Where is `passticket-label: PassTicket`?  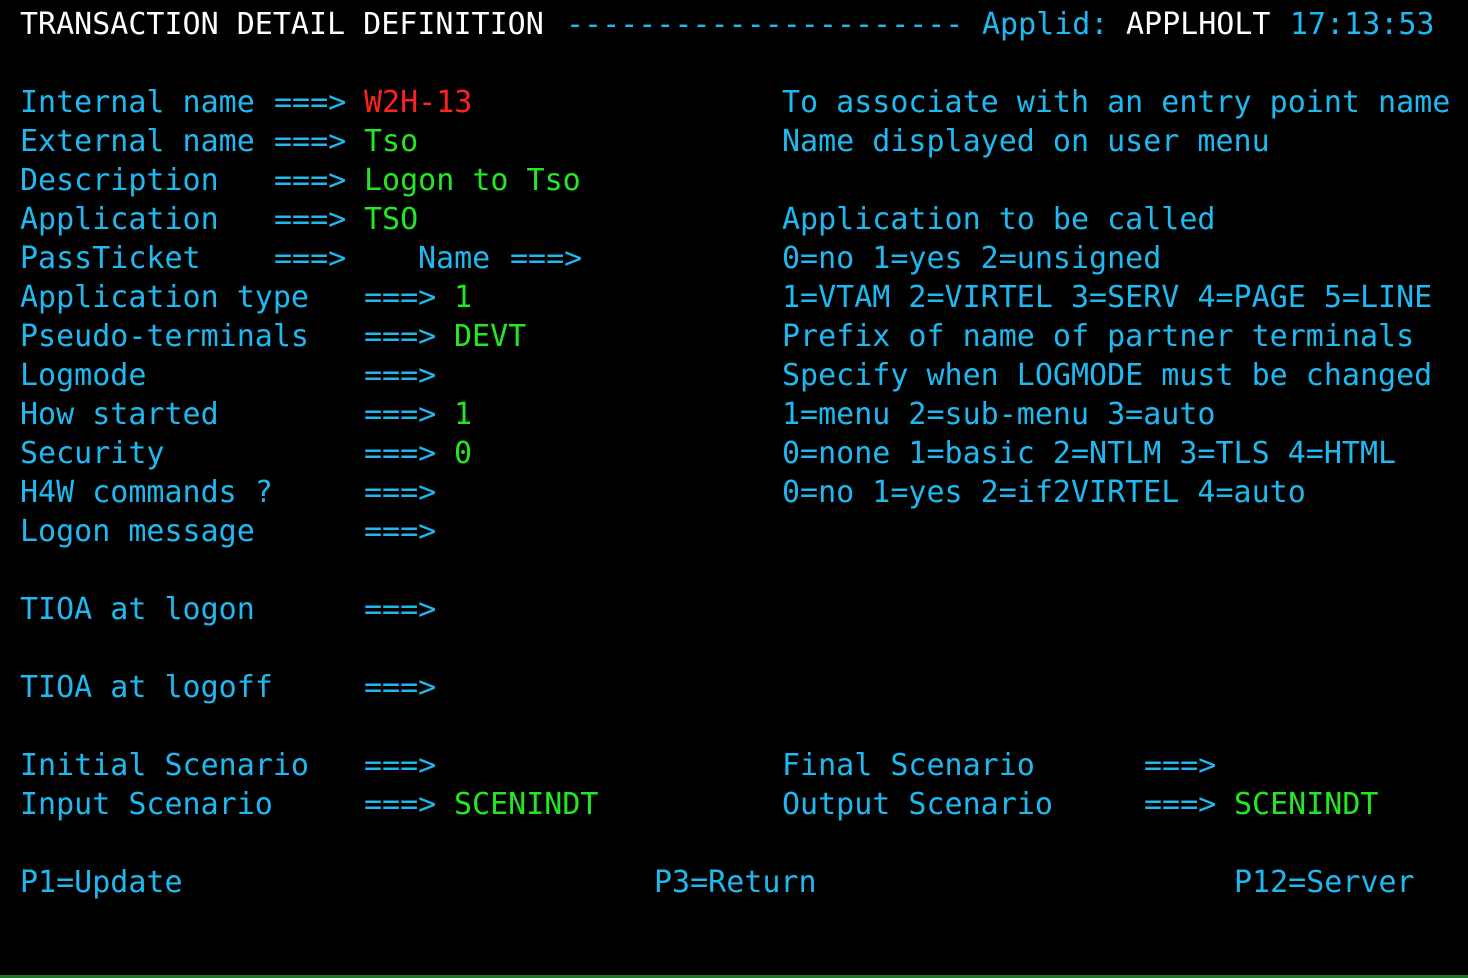 passticket-label: PassTicket is located at coordinates (110, 258).